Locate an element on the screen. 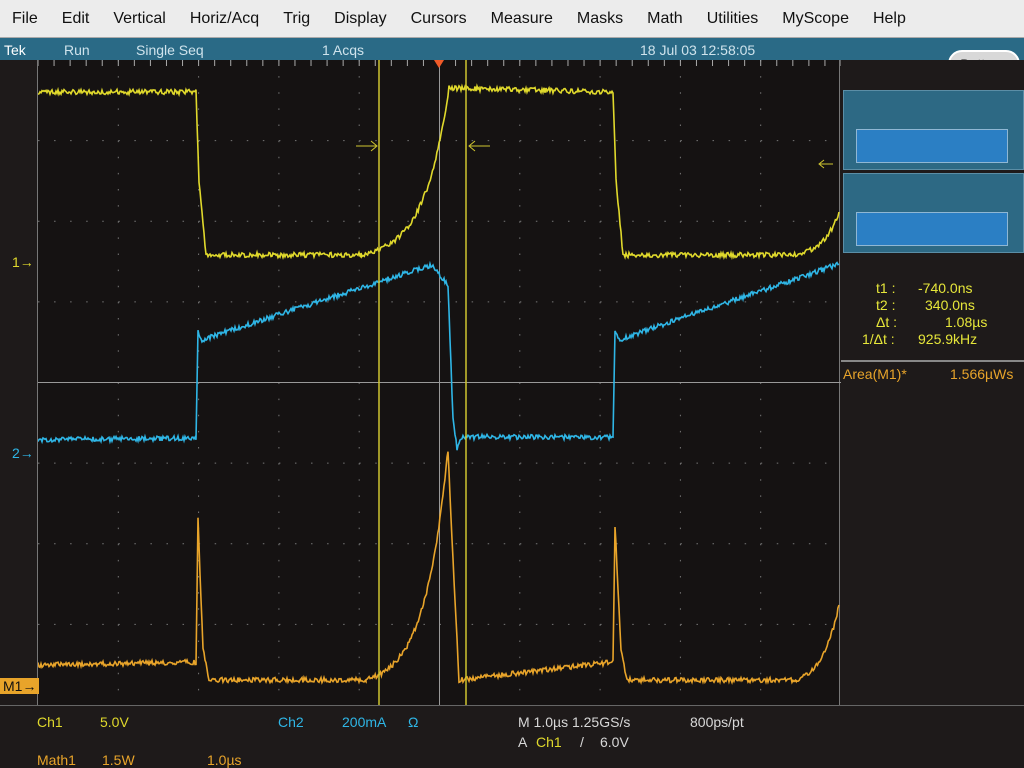 Image resolution: width=1024 pixels, height=768 pixels. acq-count: 1 Acqs is located at coordinates (343, 50).